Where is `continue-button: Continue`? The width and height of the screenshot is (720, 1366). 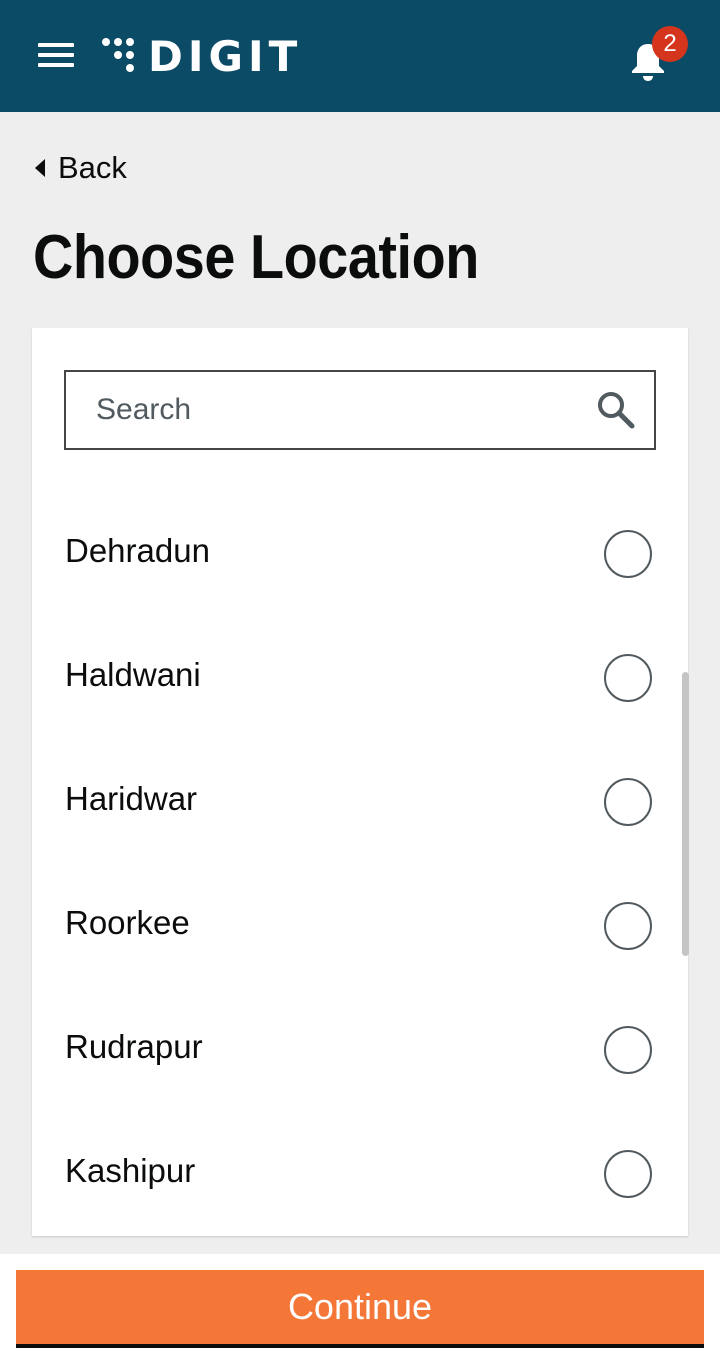 continue-button: Continue is located at coordinates (360, 1309).